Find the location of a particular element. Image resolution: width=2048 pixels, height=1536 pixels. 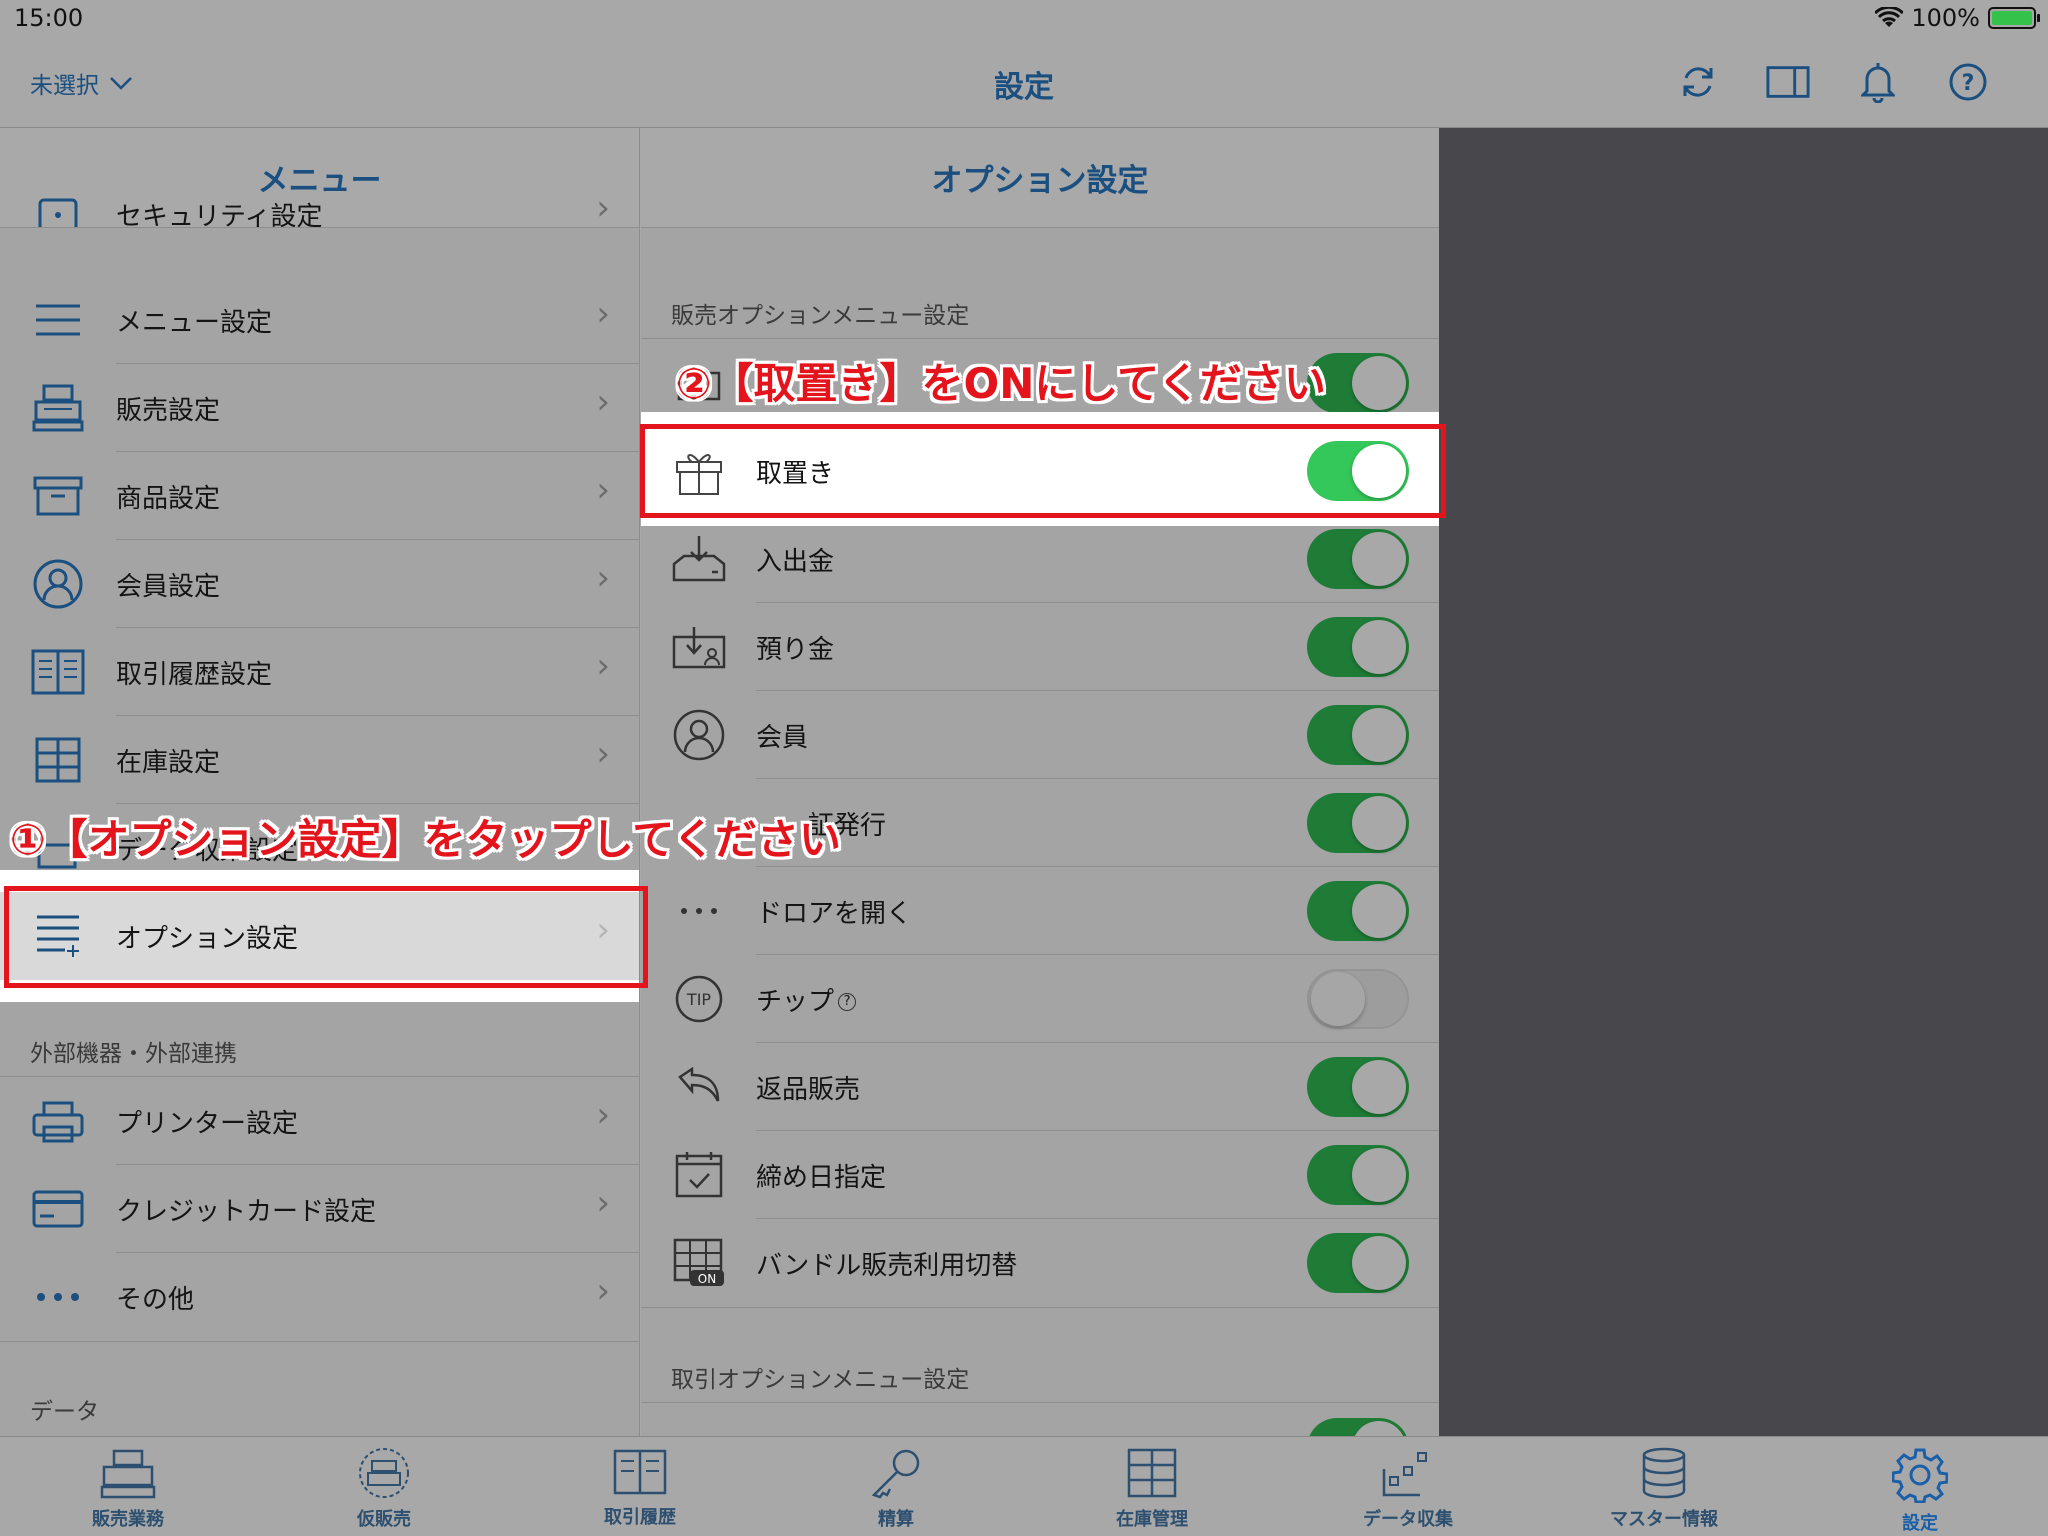

tab-label: データ収集 is located at coordinates (1408, 1519).